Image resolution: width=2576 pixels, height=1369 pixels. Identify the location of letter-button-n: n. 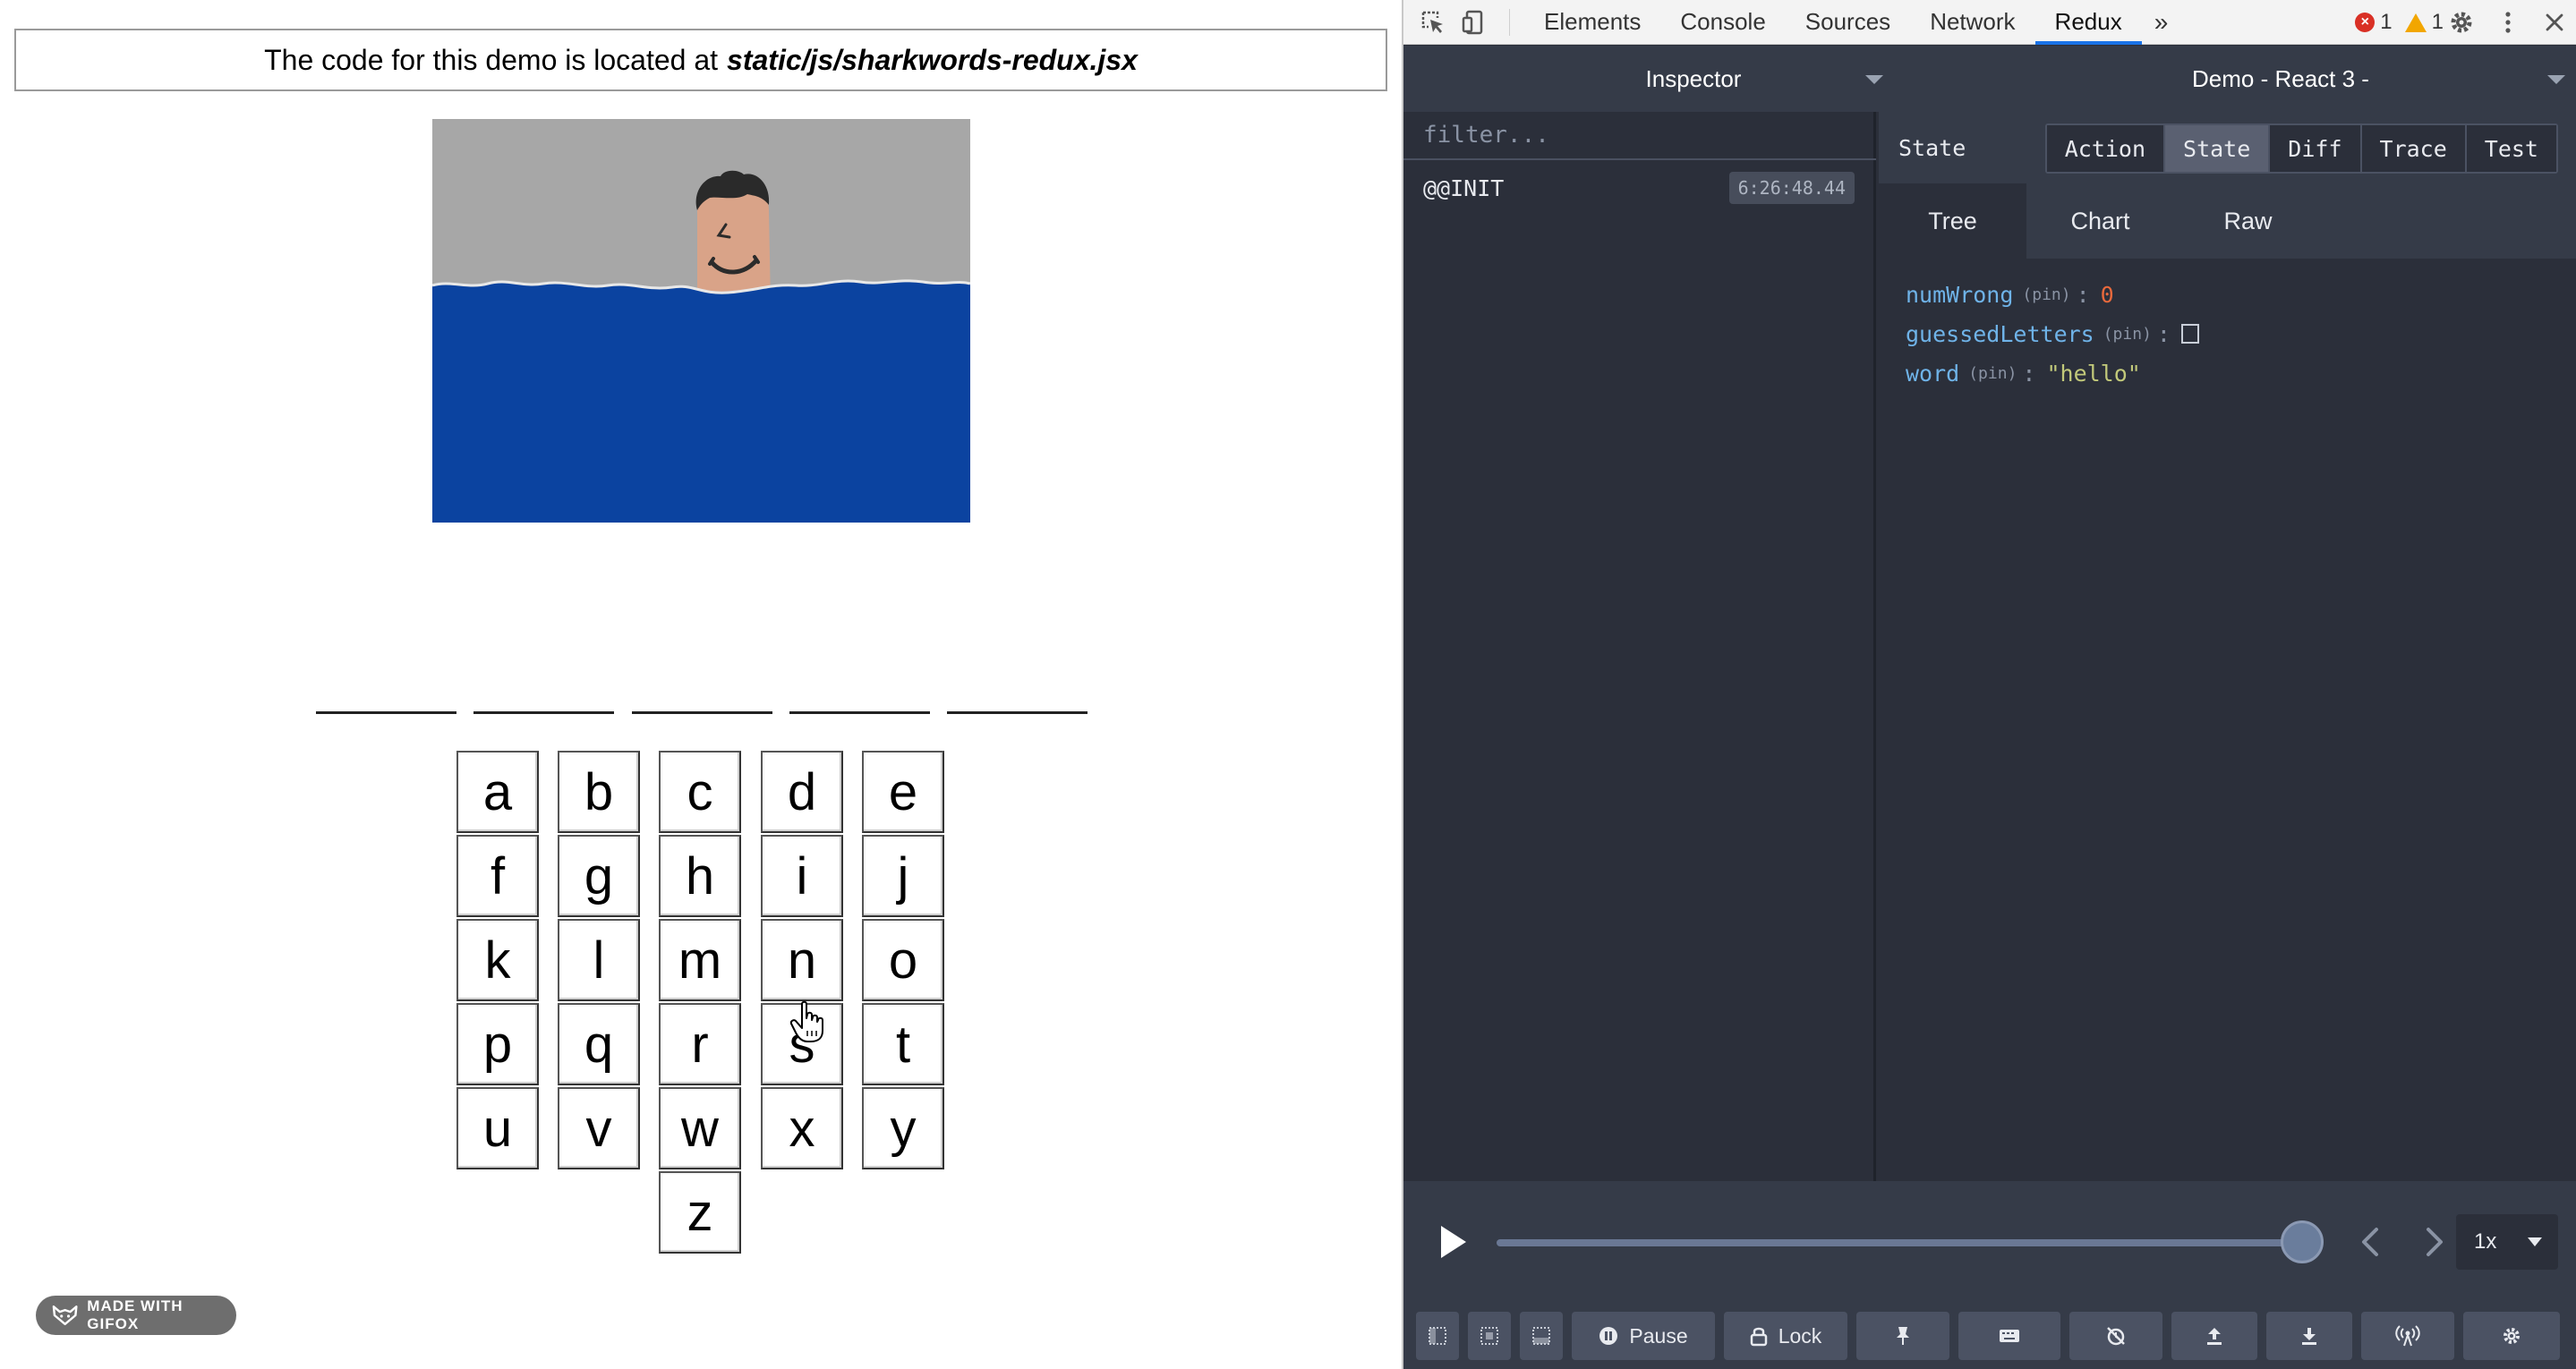
(802, 960).